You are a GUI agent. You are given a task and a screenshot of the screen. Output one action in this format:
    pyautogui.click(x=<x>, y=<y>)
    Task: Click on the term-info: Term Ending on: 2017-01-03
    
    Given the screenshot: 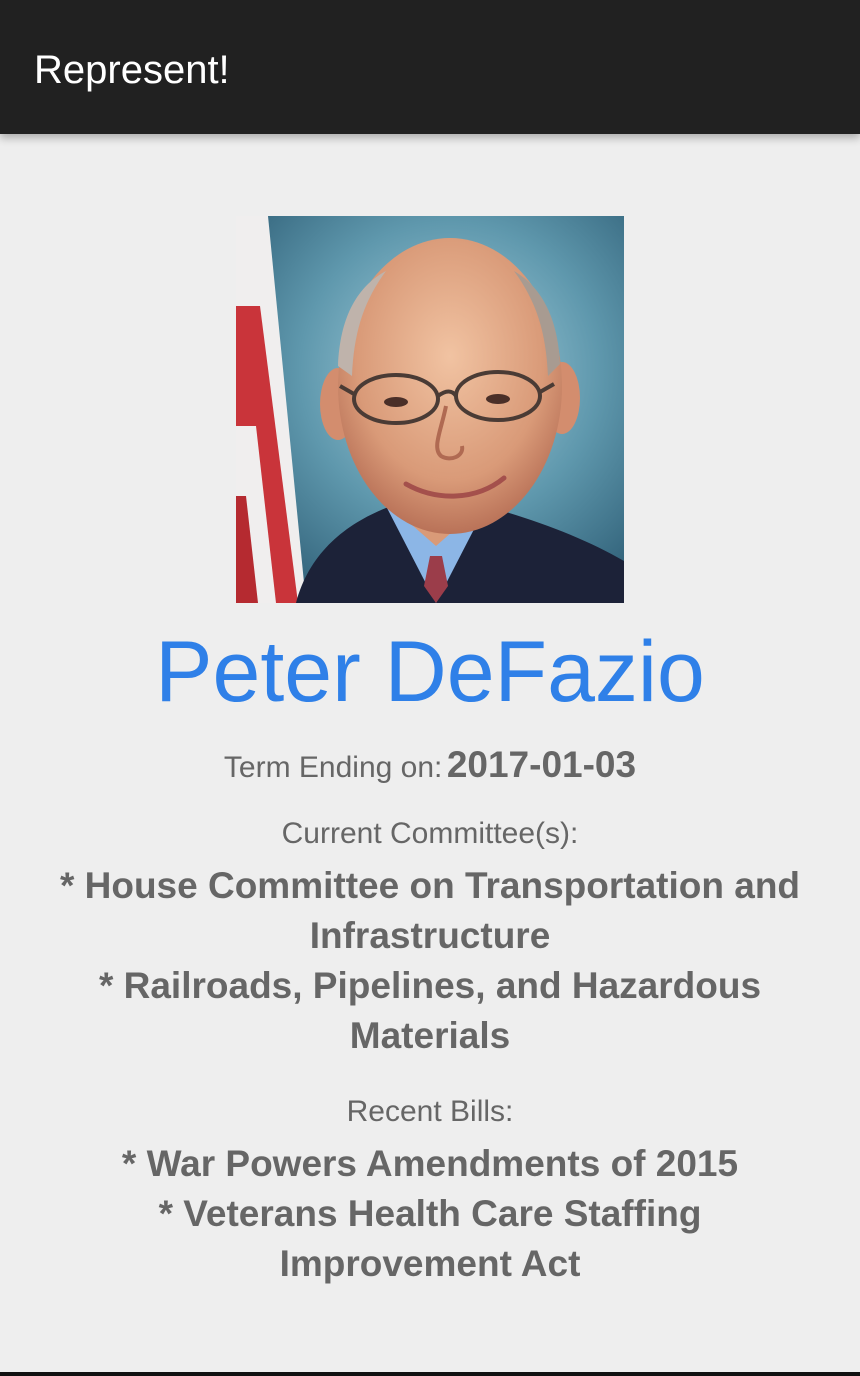 What is the action you would take?
    pyautogui.click(x=430, y=769)
    